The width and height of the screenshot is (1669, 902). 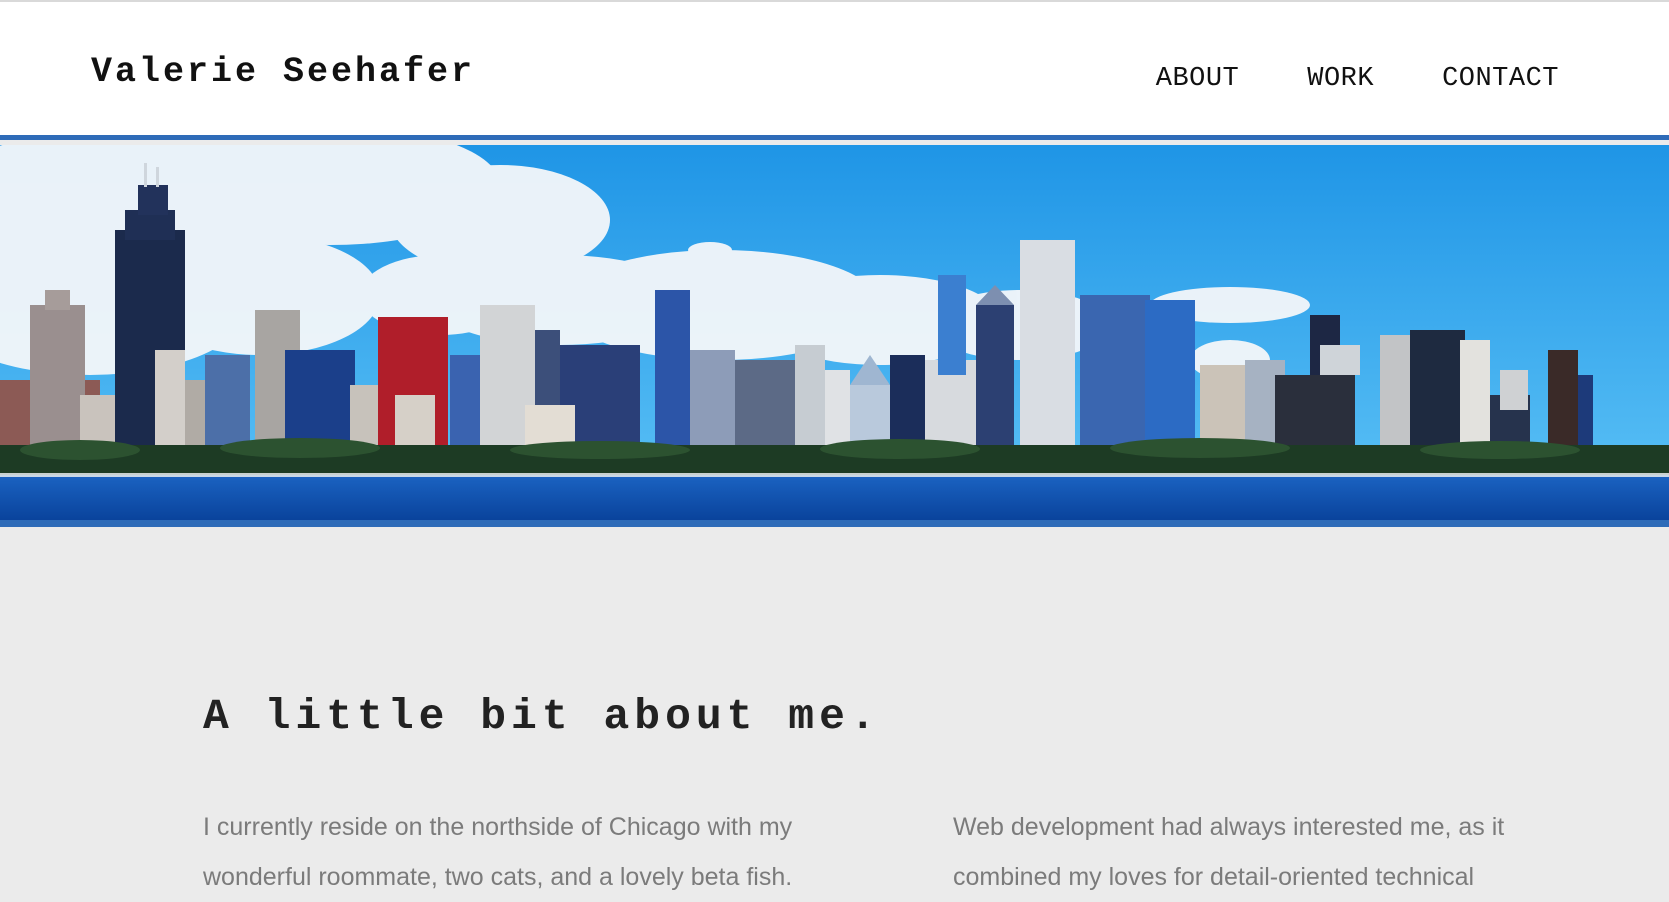 What do you see at coordinates (283, 72) in the screenshot?
I see `site-name: Valerie Seehafer` at bounding box center [283, 72].